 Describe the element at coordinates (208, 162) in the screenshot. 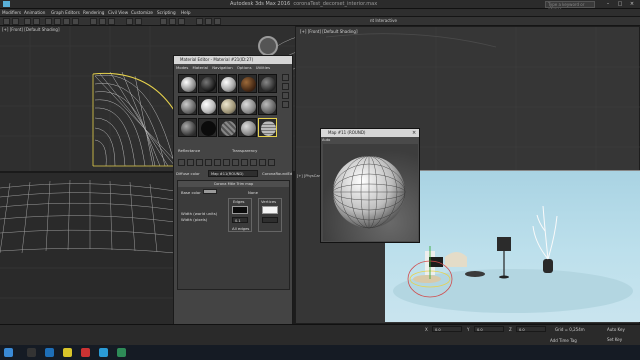

I see `reset-icon` at that location.